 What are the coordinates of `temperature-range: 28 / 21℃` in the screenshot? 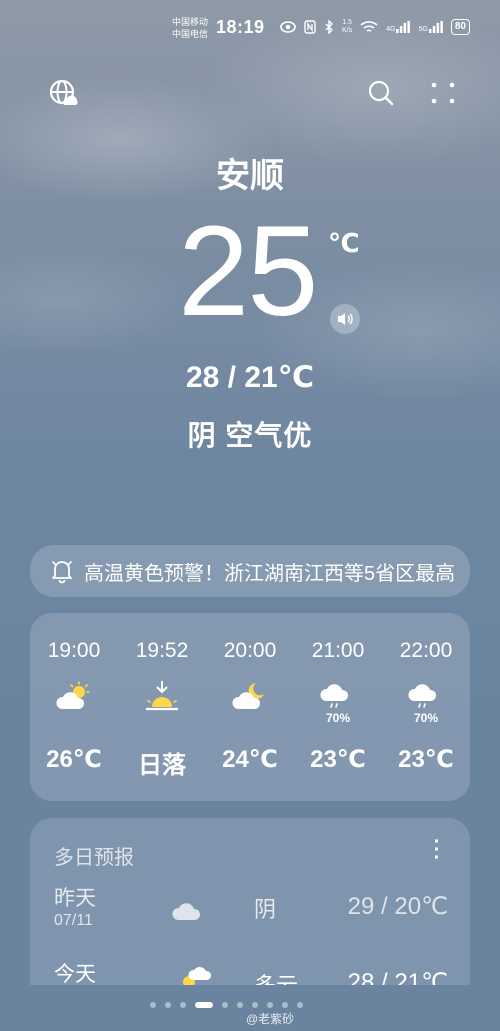 It's located at (250, 377).